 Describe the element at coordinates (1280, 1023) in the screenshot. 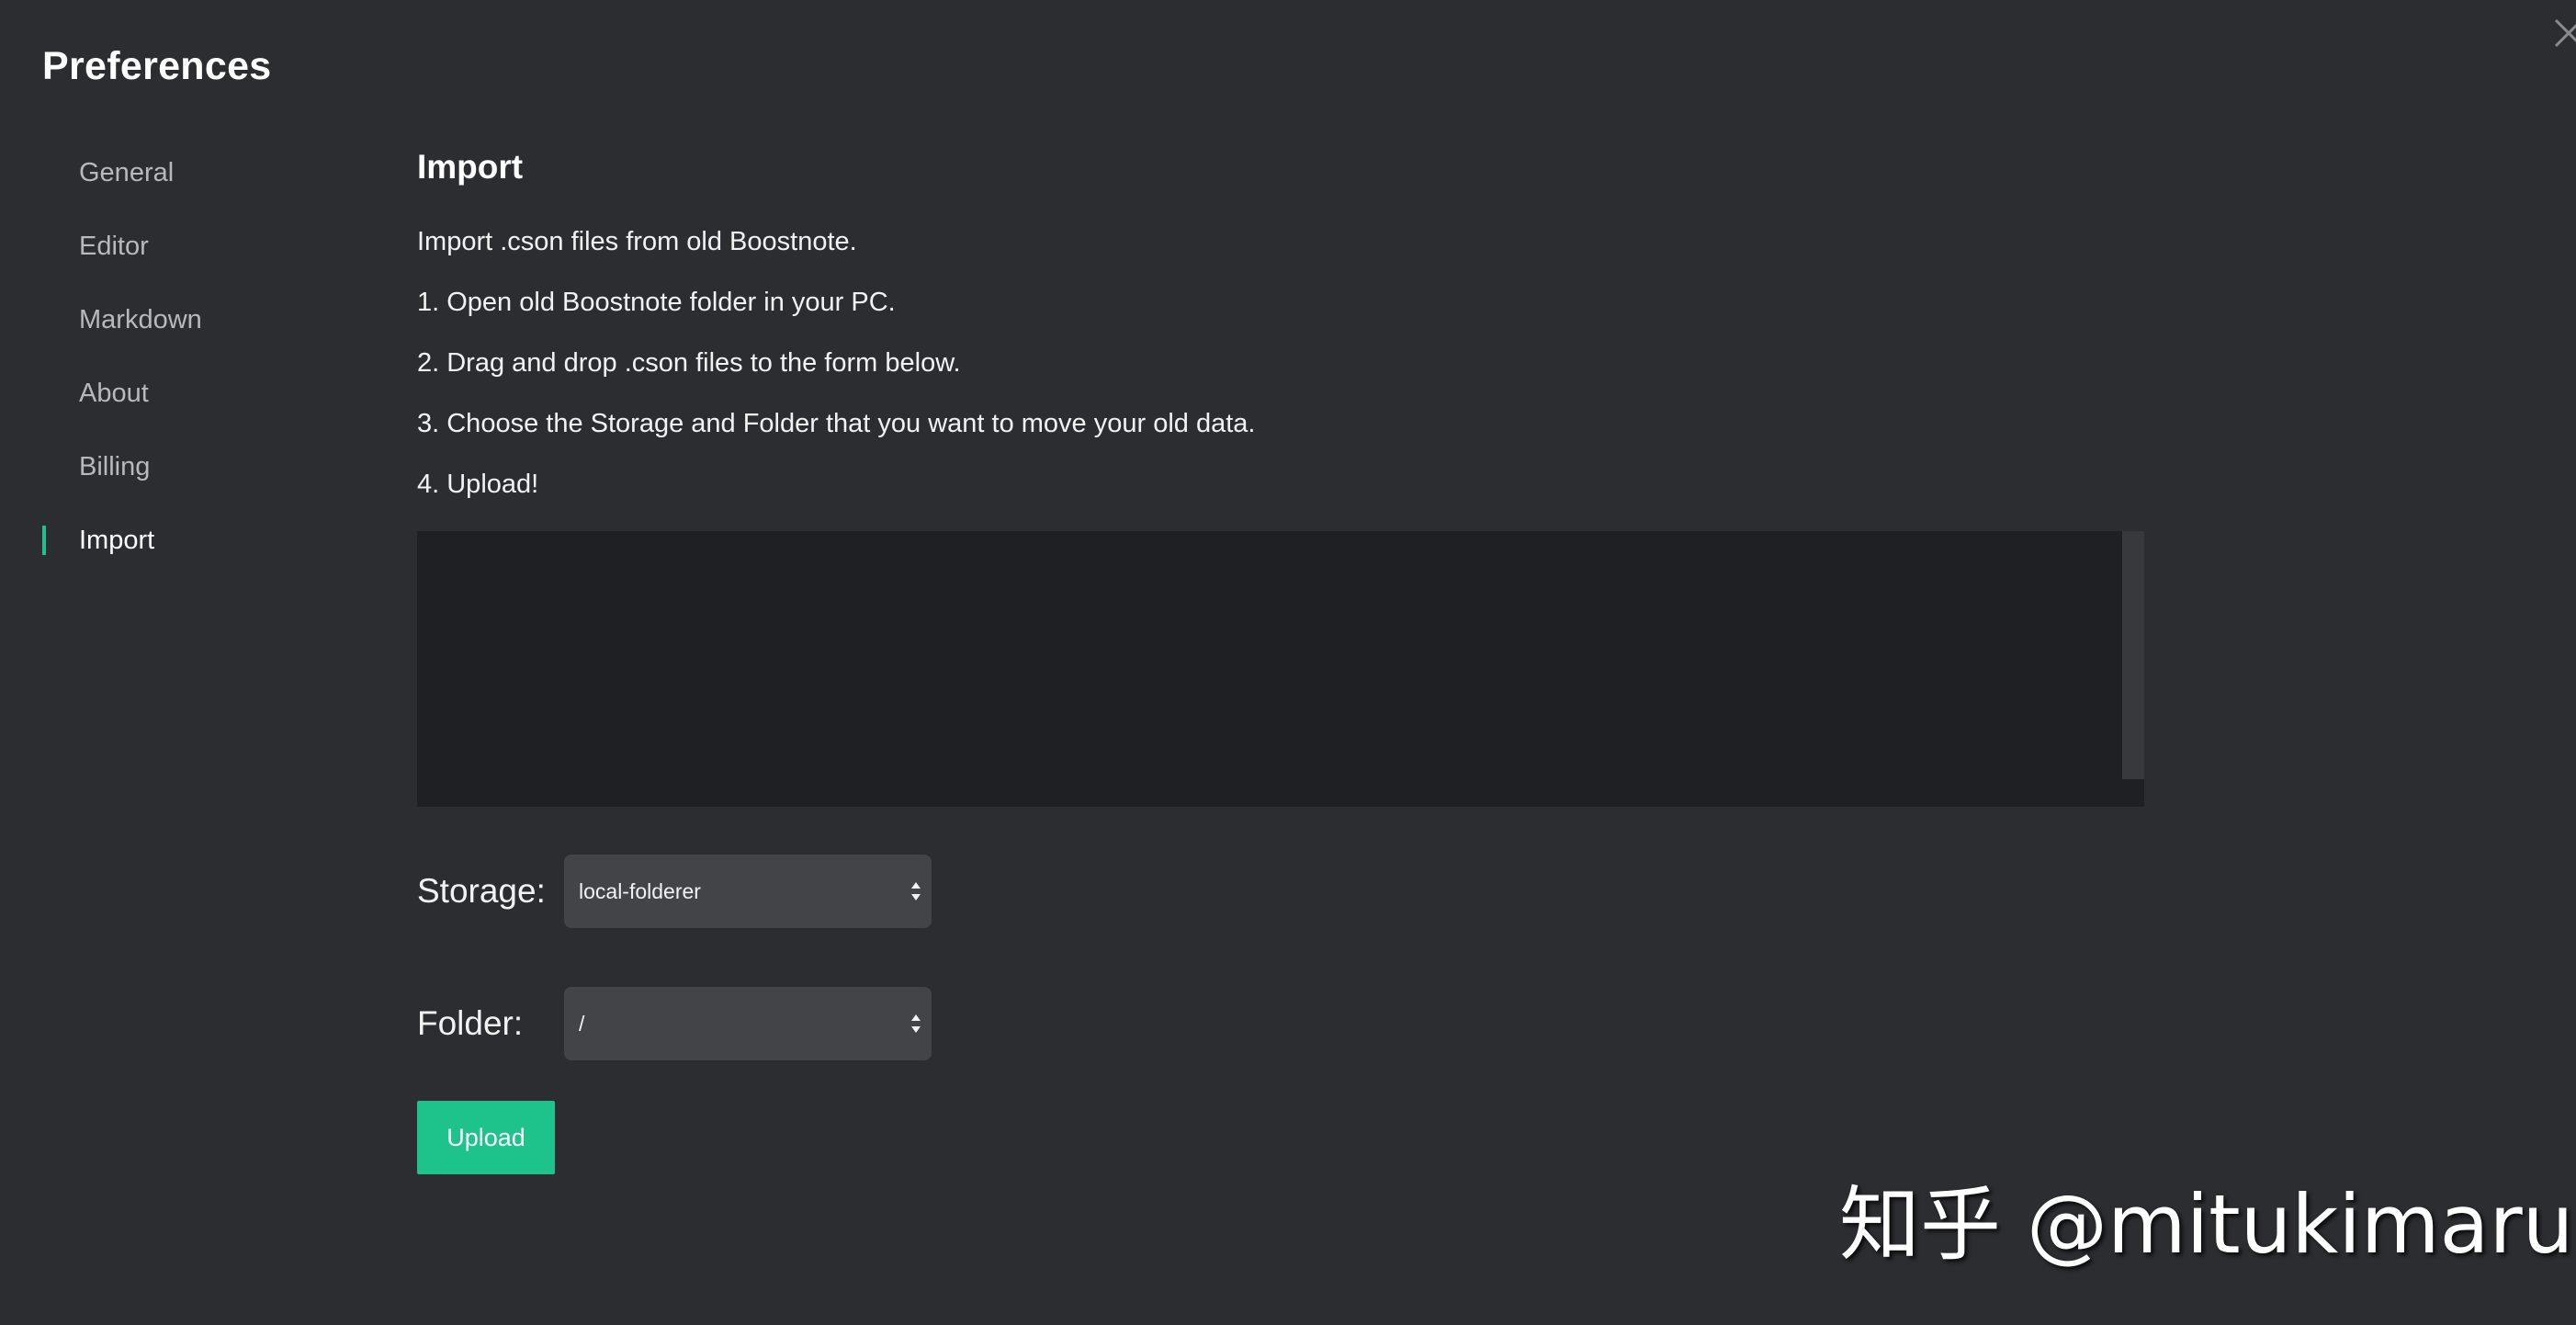

I see `folder-row: Folder: /` at that location.